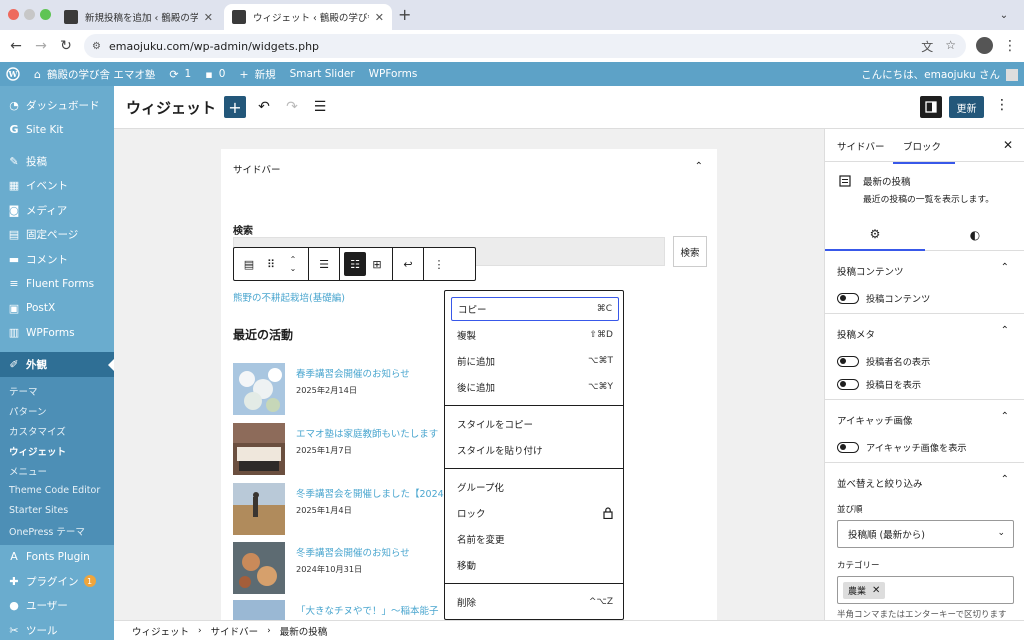 Image resolution: width=1024 pixels, height=640 pixels. Describe the element at coordinates (353, 373) in the screenshot. I see `post-title-link: 春季講習会開催のお知らせ` at that location.